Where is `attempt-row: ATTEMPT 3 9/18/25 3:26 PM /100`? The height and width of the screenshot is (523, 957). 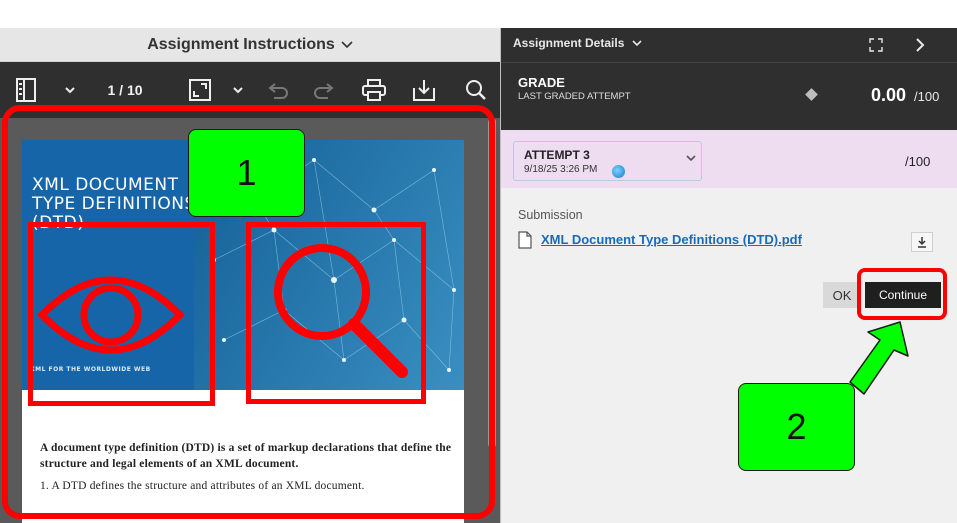
attempt-row: ATTEMPT 3 9/18/25 3:26 PM /100 is located at coordinates (729, 159).